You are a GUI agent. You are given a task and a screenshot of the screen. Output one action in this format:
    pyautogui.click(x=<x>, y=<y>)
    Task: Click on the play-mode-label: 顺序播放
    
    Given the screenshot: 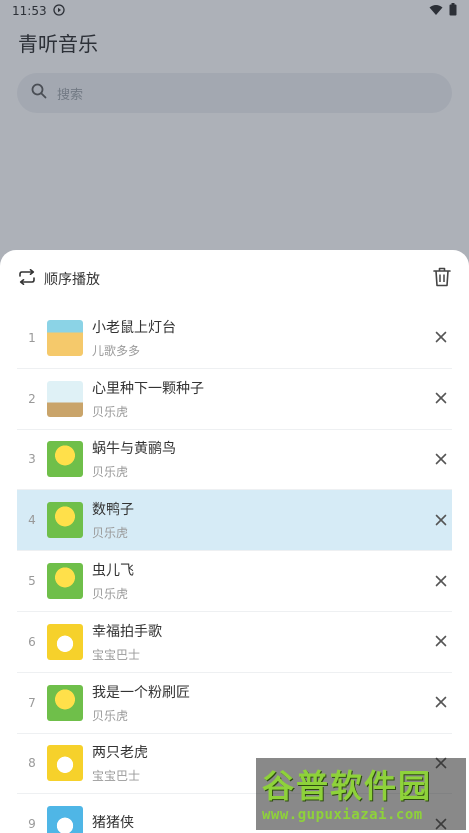 What is the action you would take?
    pyautogui.click(x=72, y=280)
    